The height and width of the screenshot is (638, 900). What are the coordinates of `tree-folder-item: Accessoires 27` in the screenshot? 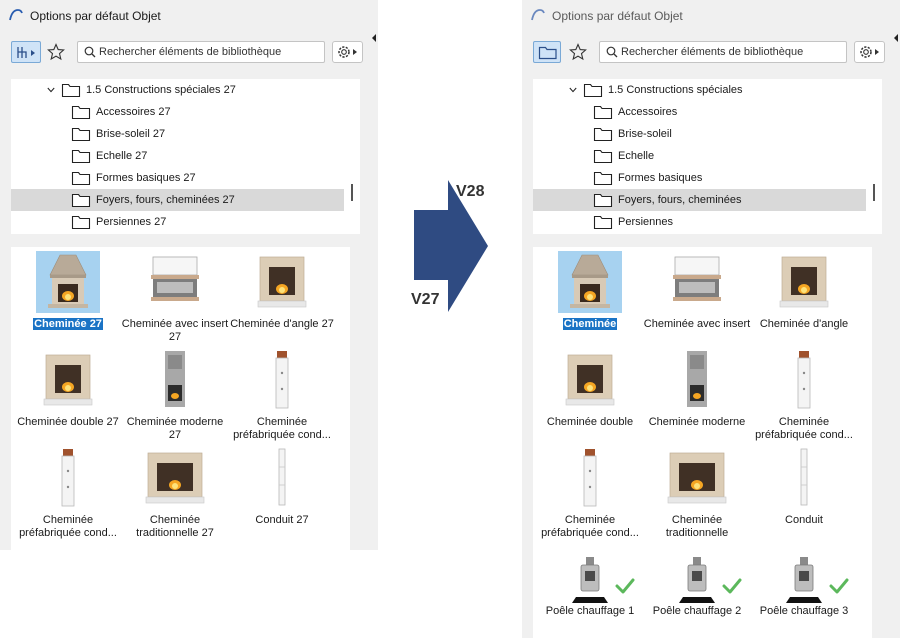 It's located at (177, 112).